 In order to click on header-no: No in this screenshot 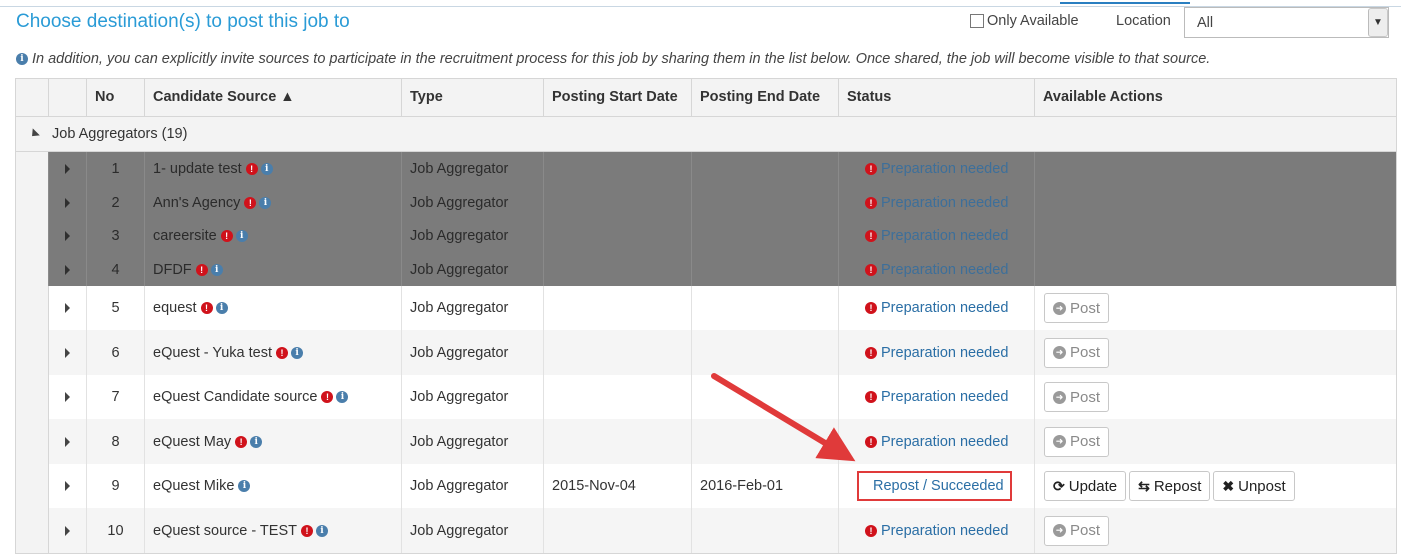, I will do `click(116, 97)`.